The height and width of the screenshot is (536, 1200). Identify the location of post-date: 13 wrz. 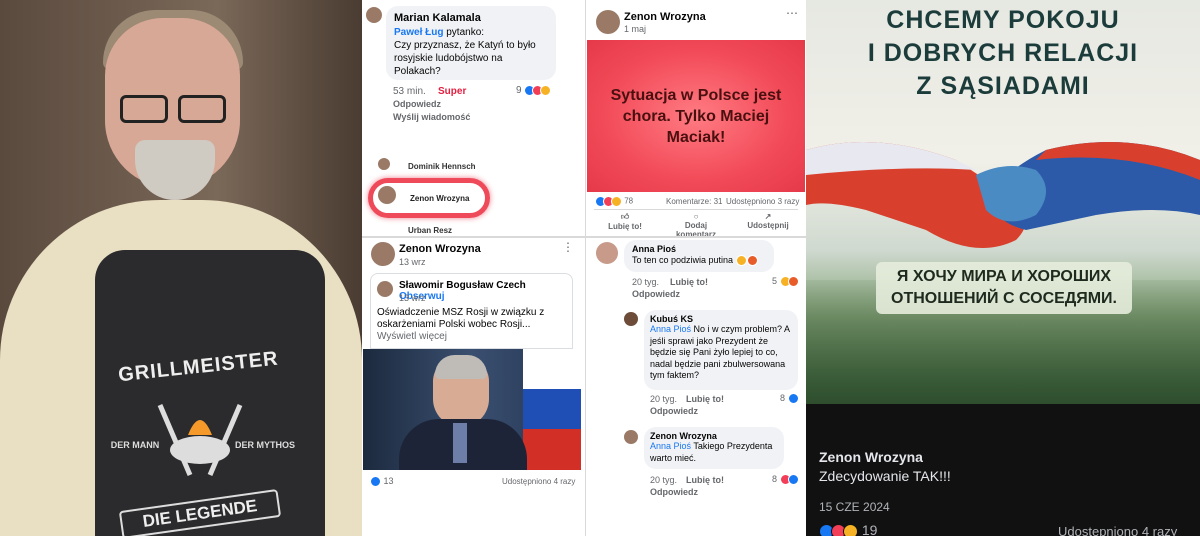
(412, 262).